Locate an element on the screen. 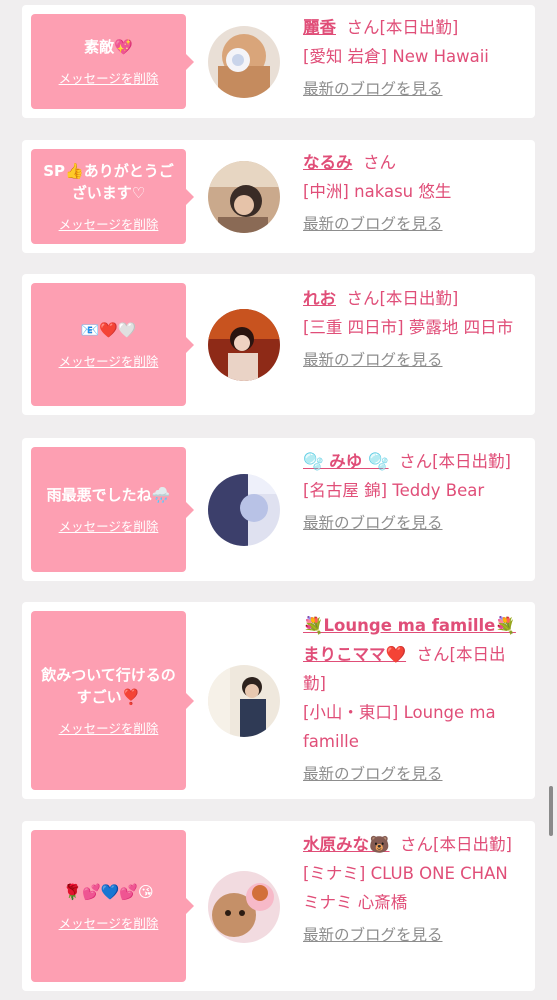  cast-name-link: れお is located at coordinates (319, 298).